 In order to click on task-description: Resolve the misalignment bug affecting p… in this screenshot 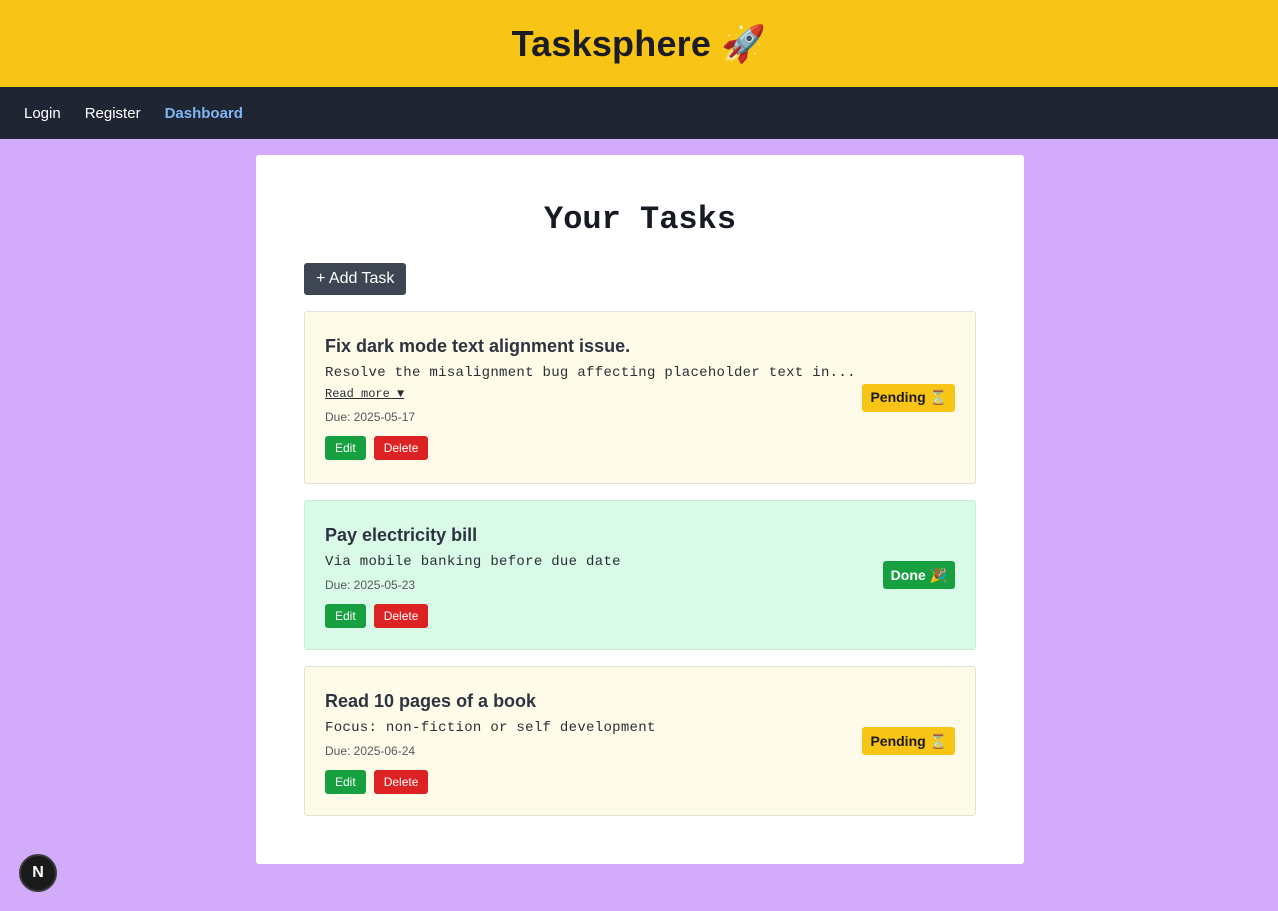, I will do `click(590, 373)`.